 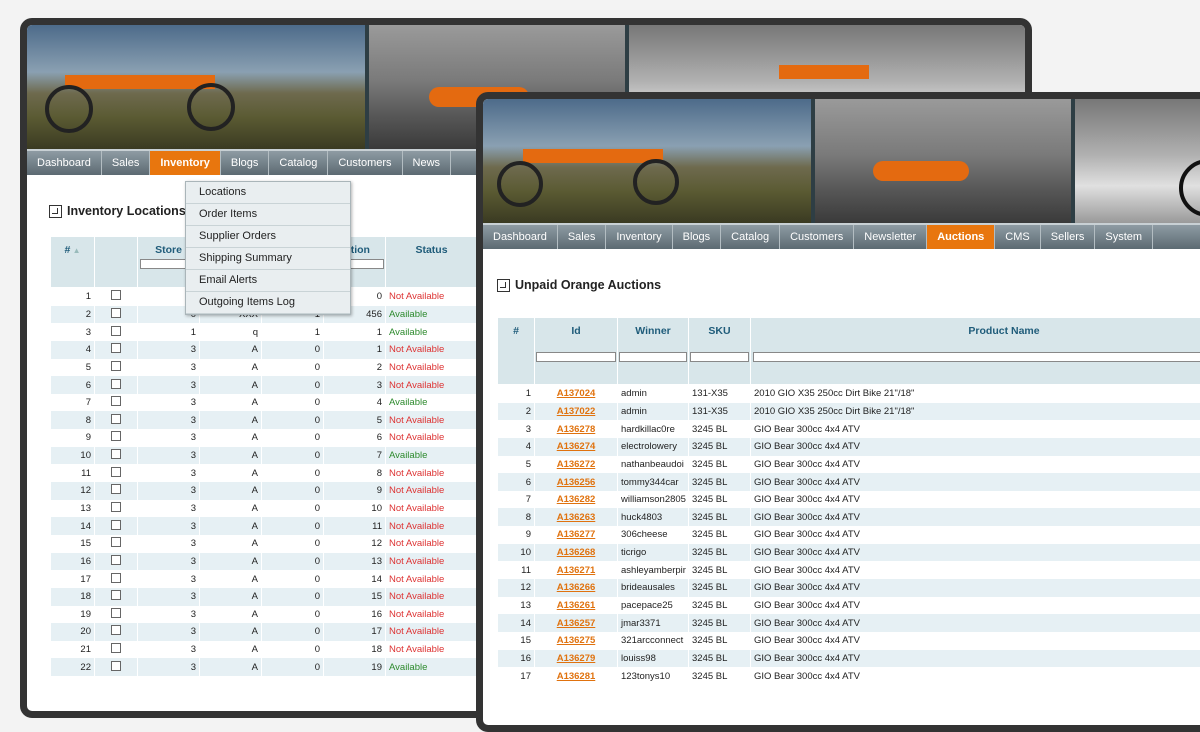 I want to click on auction-id-link: A137024, so click(x=576, y=393).